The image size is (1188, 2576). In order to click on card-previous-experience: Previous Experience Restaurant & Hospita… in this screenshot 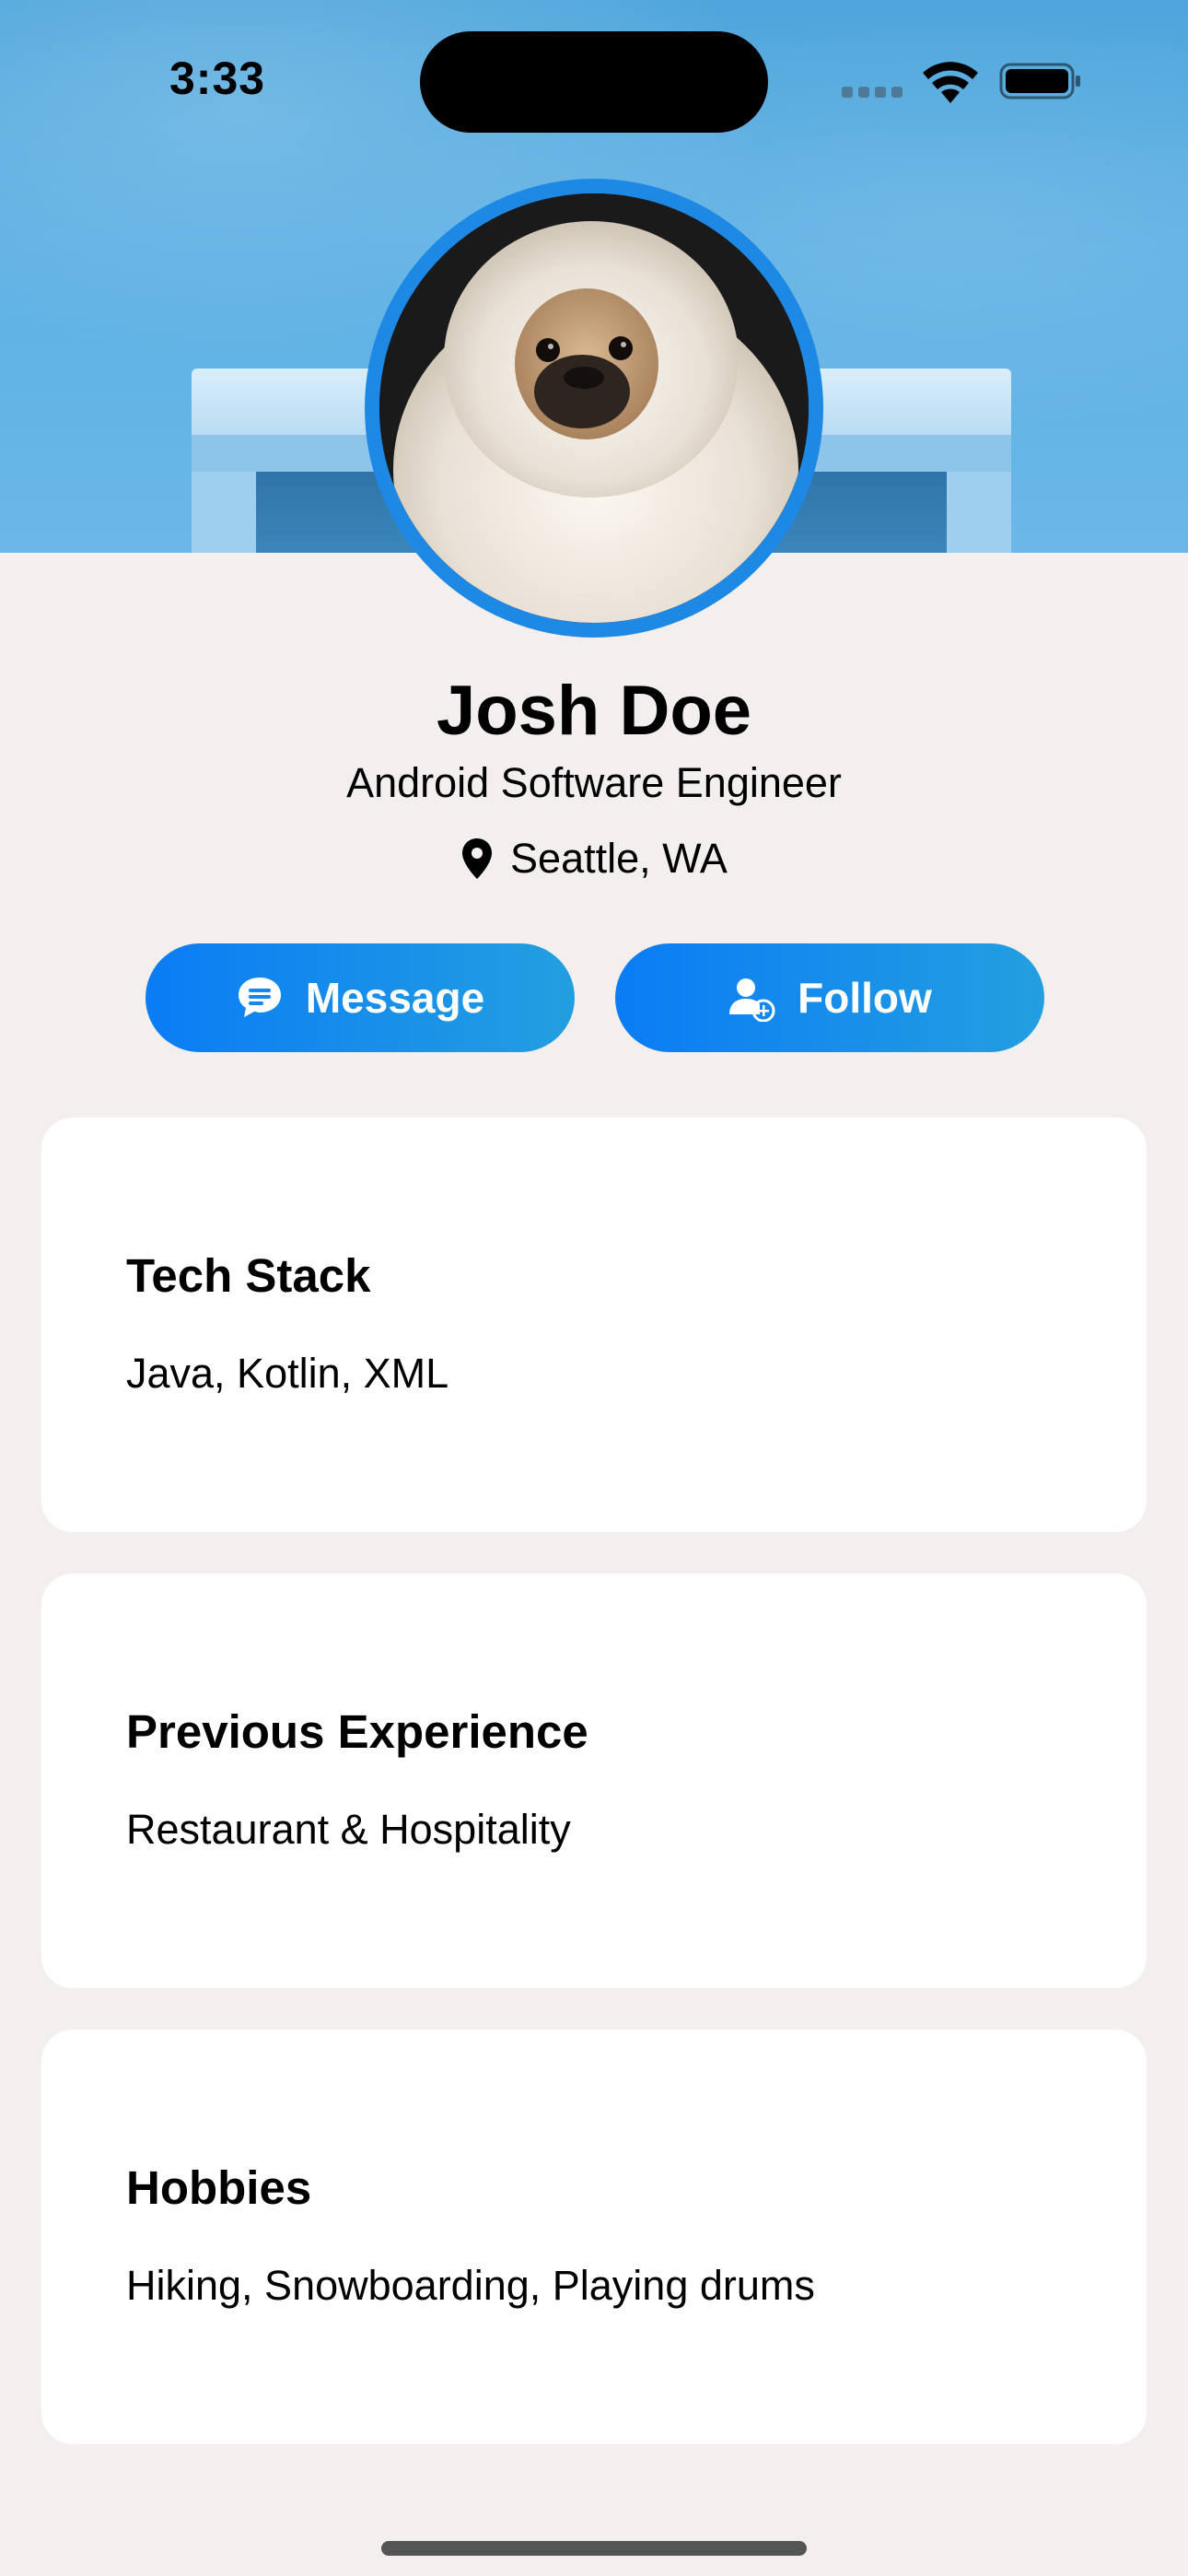, I will do `click(594, 1781)`.